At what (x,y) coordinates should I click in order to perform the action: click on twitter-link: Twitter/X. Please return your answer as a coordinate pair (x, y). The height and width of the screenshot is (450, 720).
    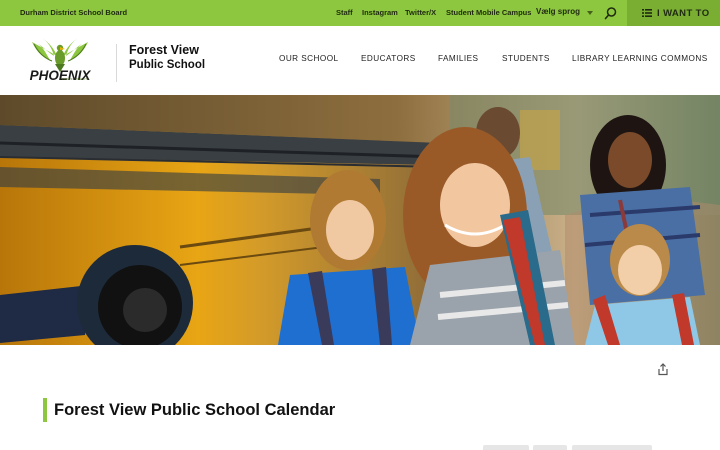
    Looking at the image, I should click on (420, 12).